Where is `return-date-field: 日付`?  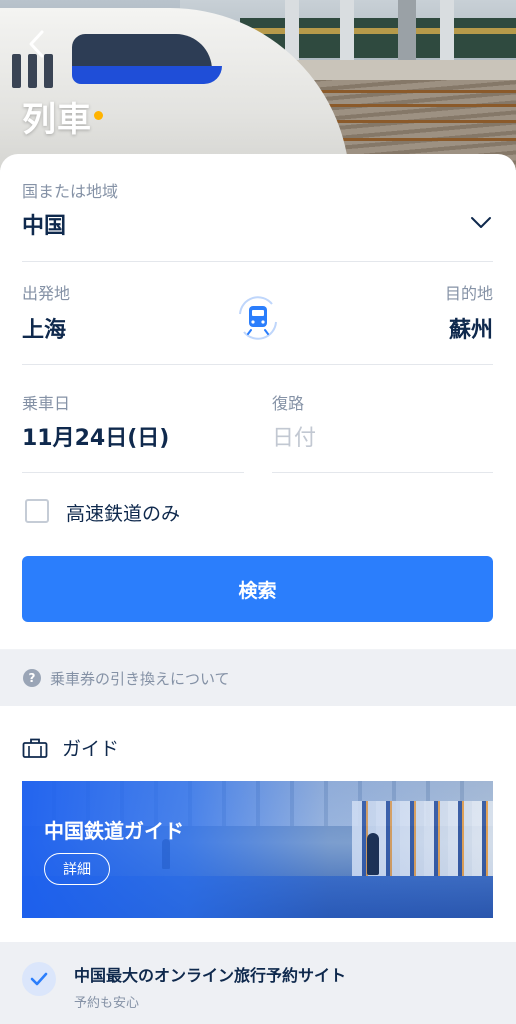 return-date-field: 日付 is located at coordinates (294, 436).